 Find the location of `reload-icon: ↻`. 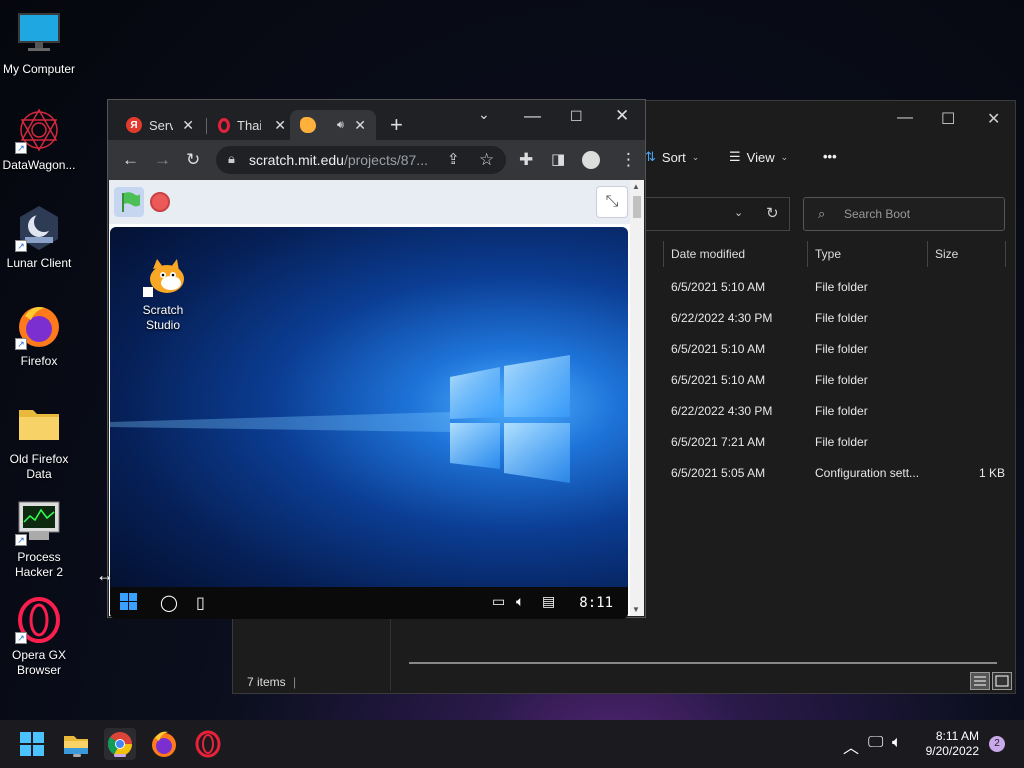

reload-icon: ↻ is located at coordinates (193, 160).